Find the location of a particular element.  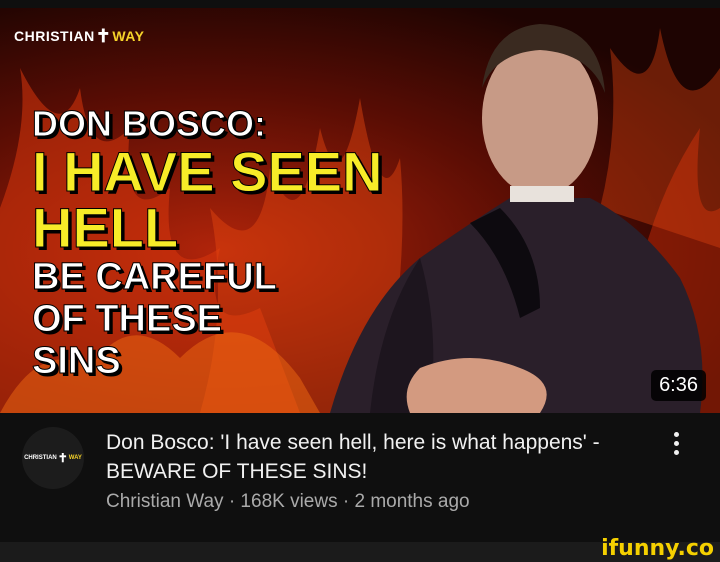

avatar-cross-icon: ✝ is located at coordinates (62, 458).